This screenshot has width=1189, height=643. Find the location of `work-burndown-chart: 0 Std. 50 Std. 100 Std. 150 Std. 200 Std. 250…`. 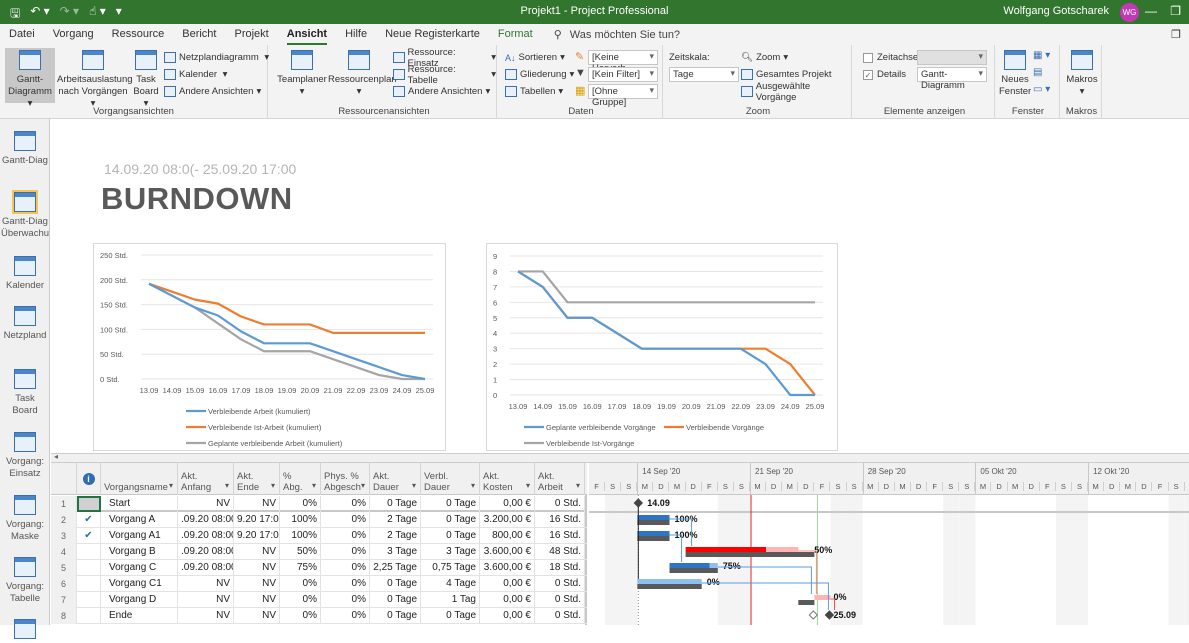

work-burndown-chart: 0 Std. 50 Std. 100 Std. 150 Std. 200 Std. 250… is located at coordinates (269, 347).